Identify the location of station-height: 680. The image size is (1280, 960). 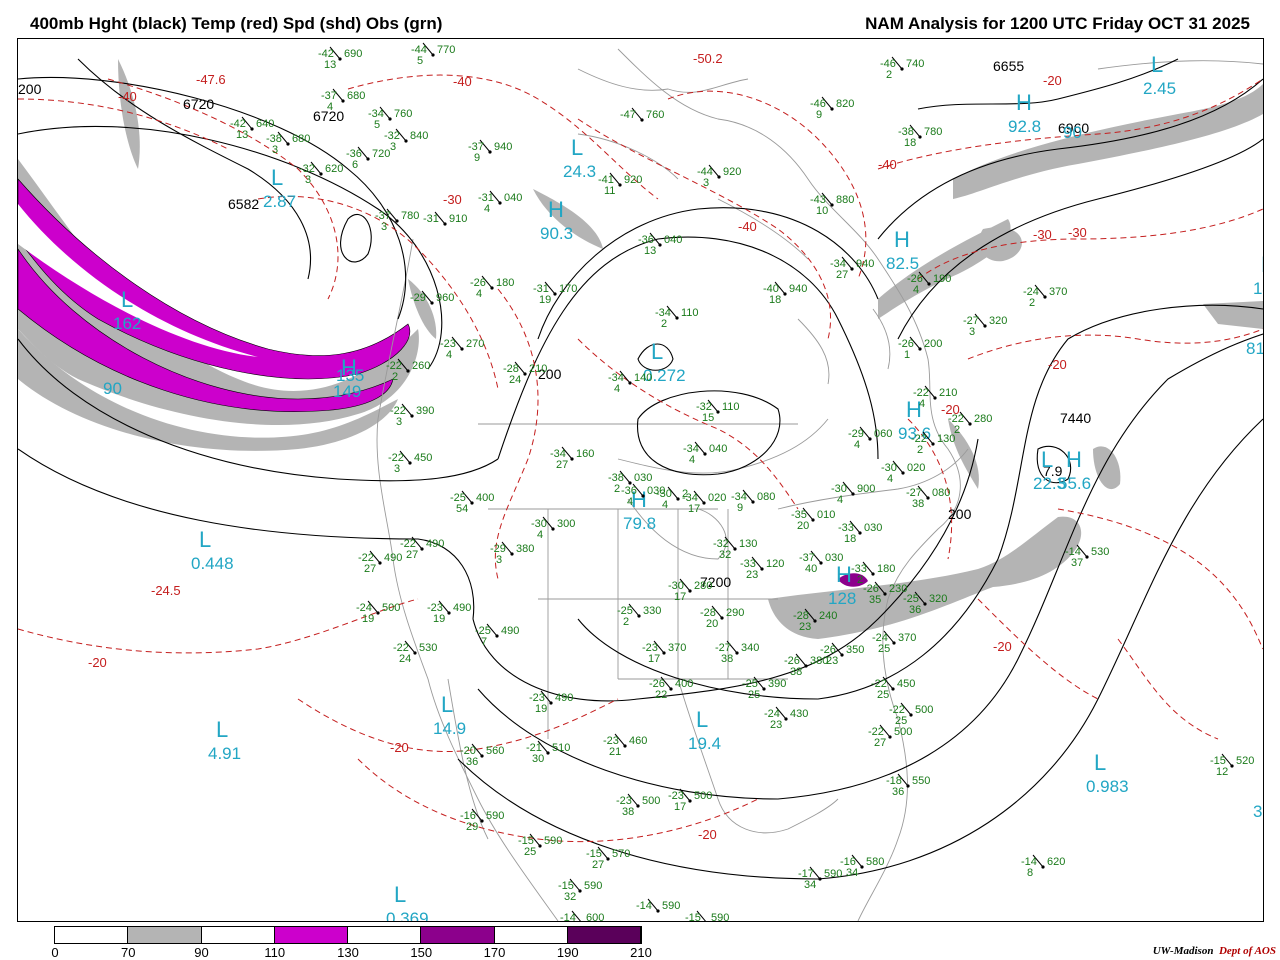
(356, 96).